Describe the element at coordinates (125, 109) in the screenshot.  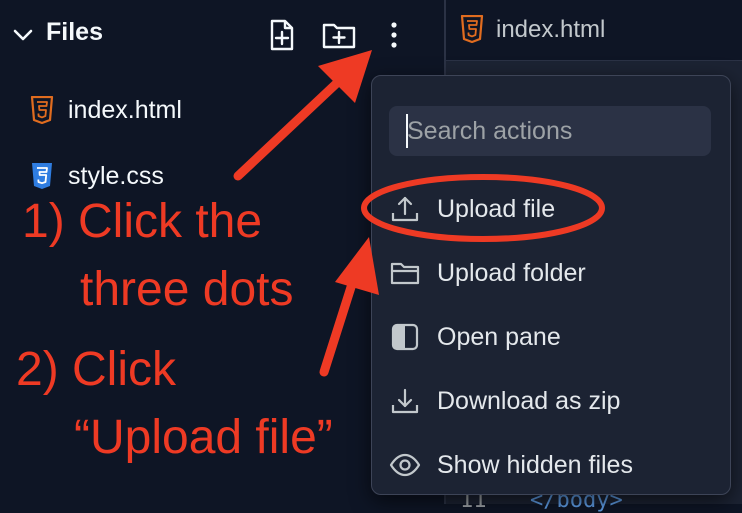
I see `file-name: index.html` at that location.